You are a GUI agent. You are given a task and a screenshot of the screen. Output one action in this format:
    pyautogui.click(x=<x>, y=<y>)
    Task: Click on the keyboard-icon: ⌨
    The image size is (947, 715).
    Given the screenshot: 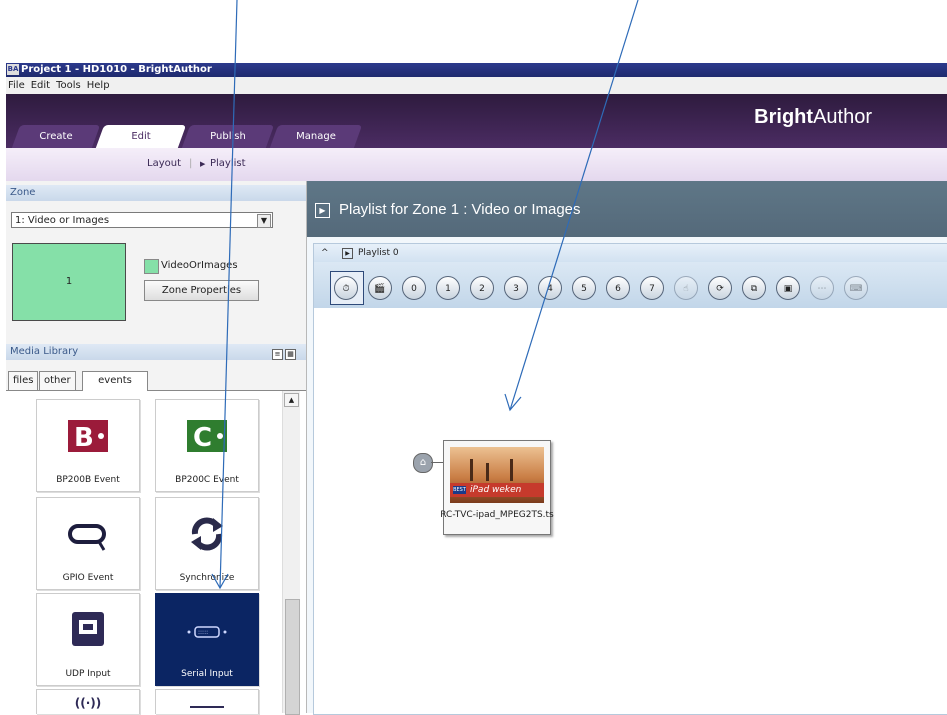 What is the action you would take?
    pyautogui.click(x=856, y=288)
    